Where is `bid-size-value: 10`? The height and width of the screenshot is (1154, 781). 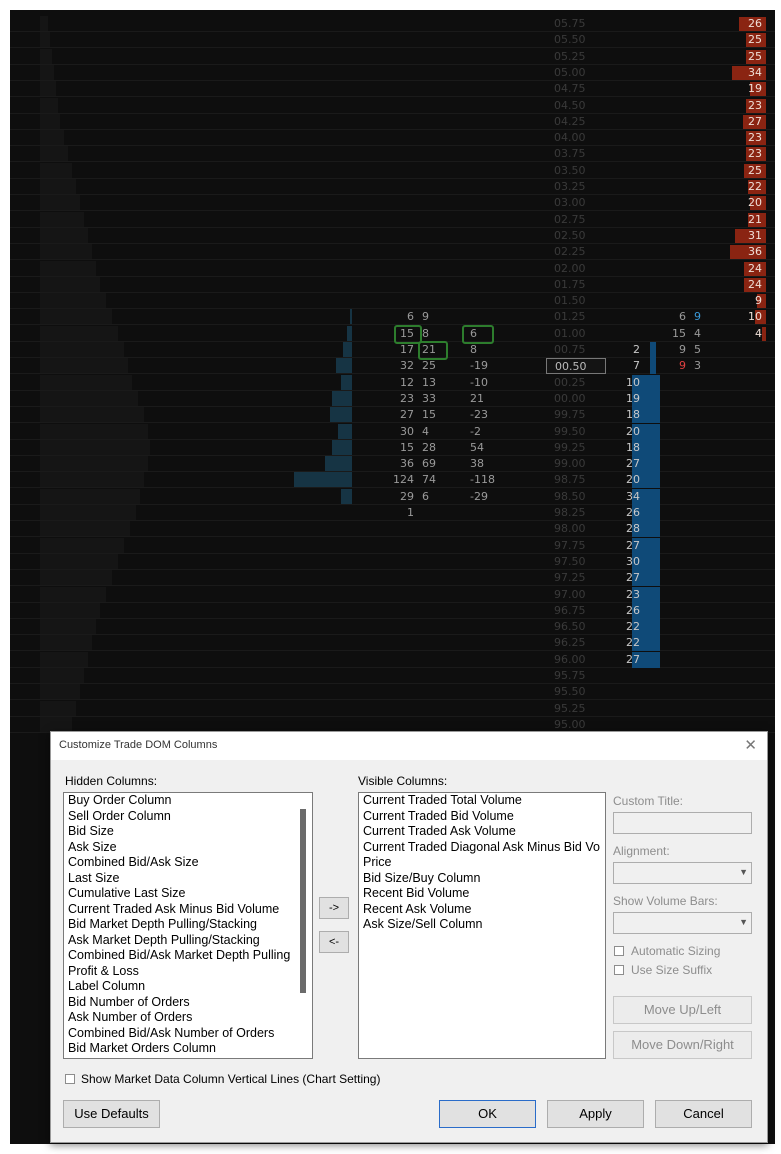
bid-size-value: 10 is located at coordinates (630, 383).